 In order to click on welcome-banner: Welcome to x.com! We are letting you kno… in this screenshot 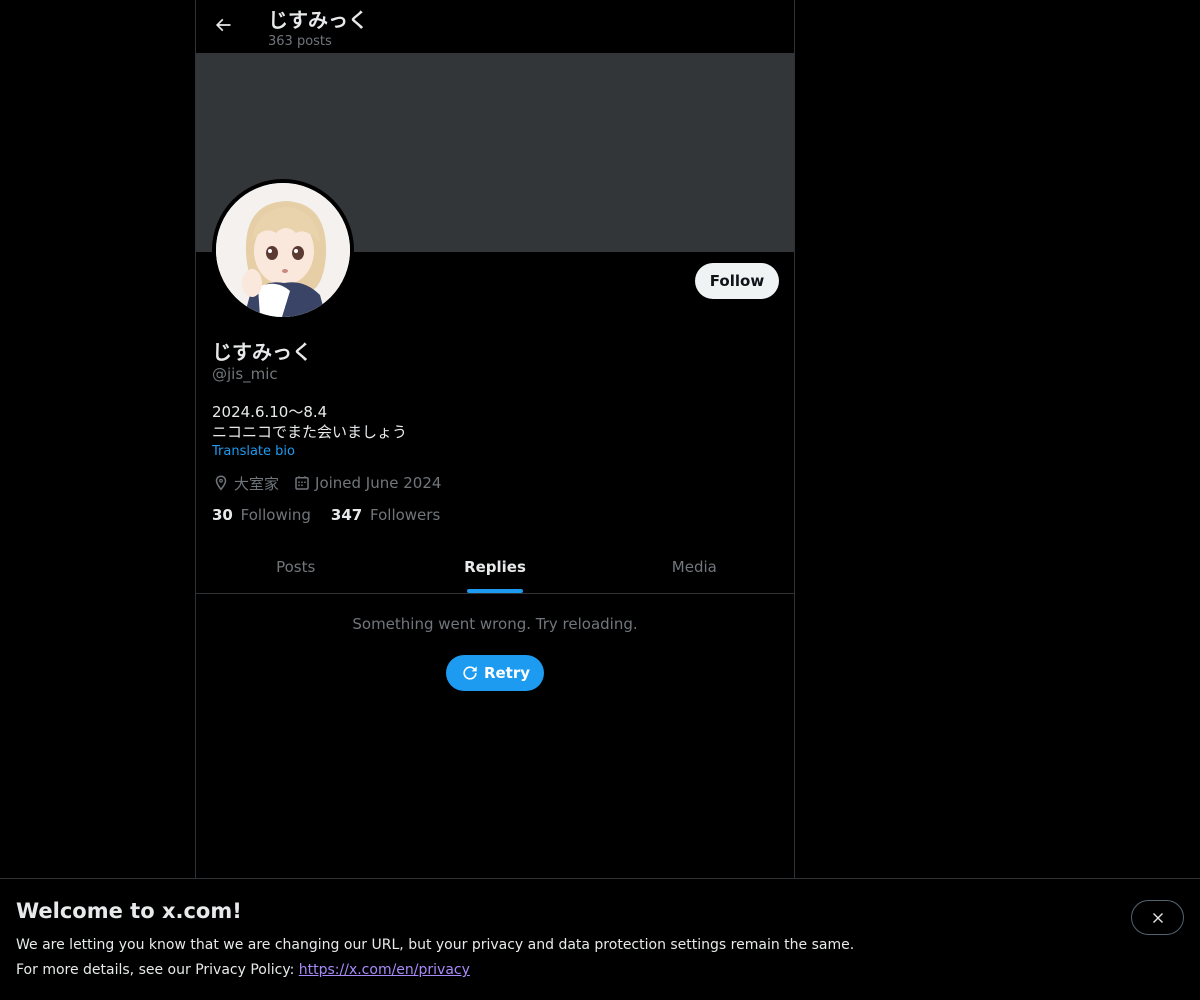, I will do `click(600, 939)`.